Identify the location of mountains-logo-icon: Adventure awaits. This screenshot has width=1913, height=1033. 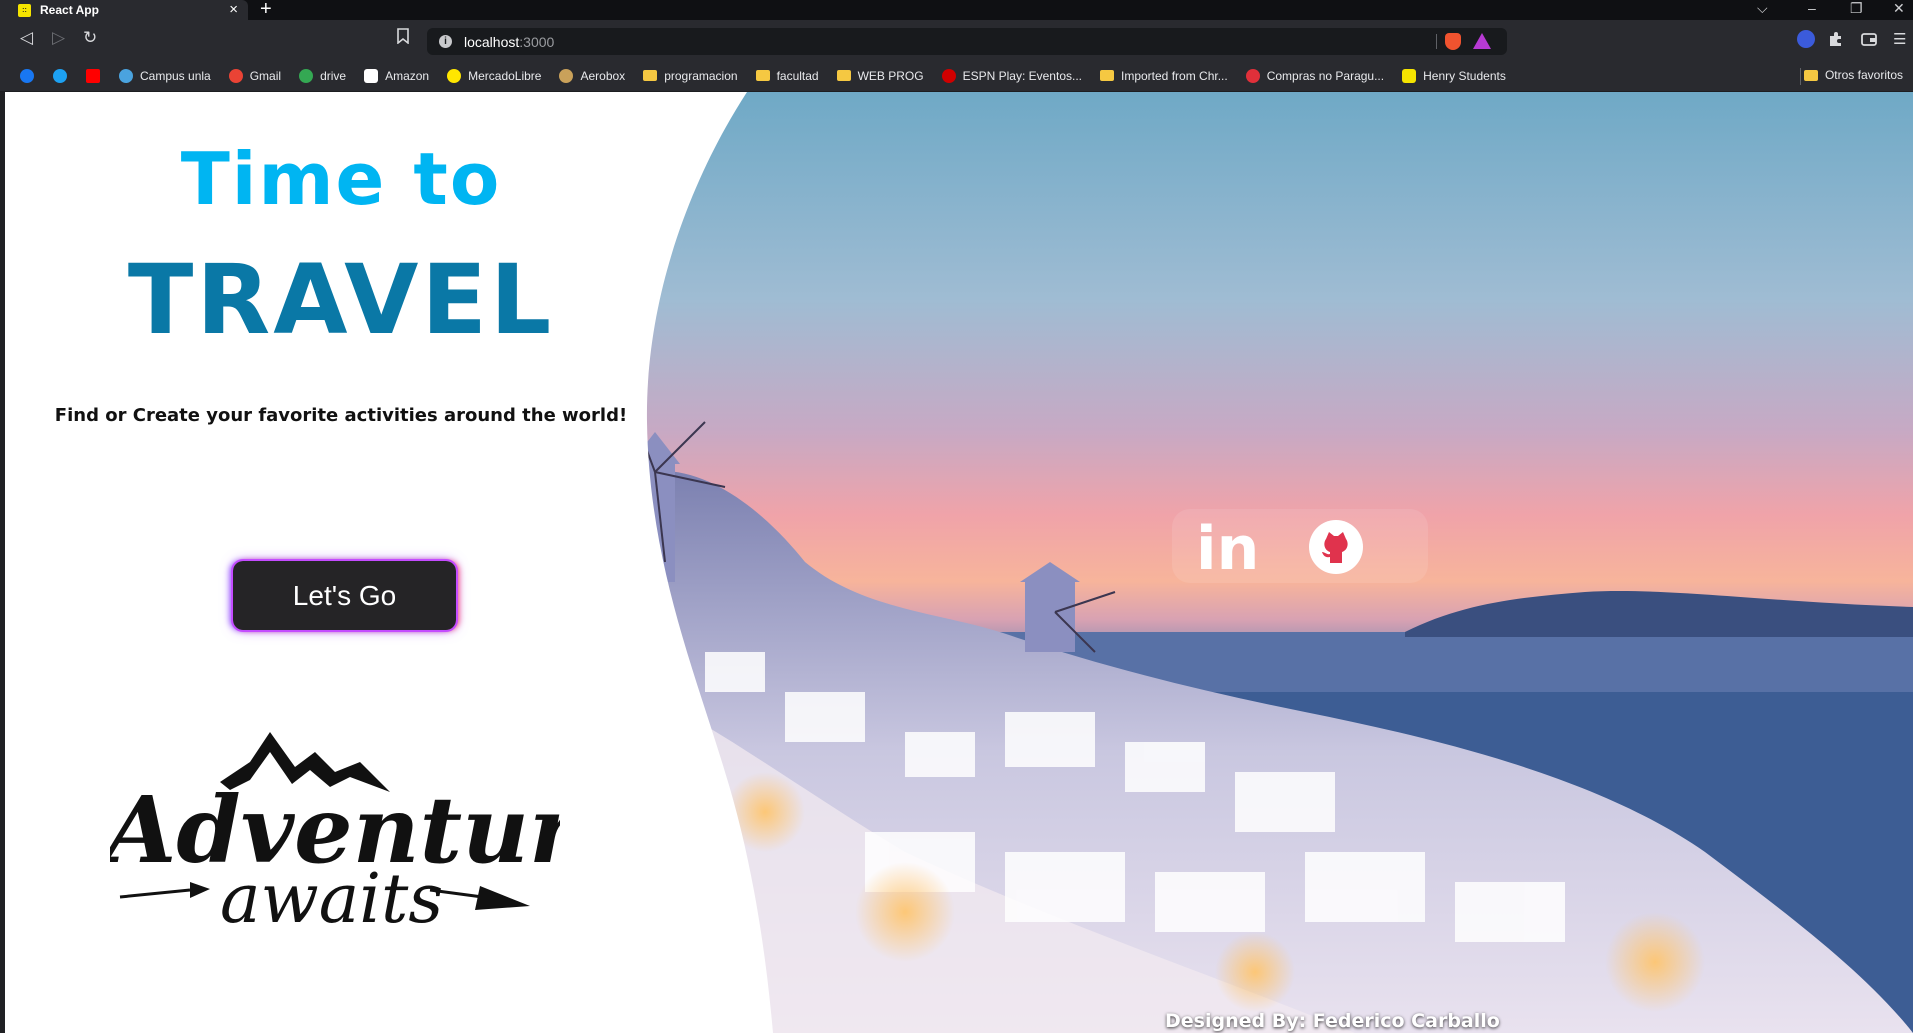
(366, 835).